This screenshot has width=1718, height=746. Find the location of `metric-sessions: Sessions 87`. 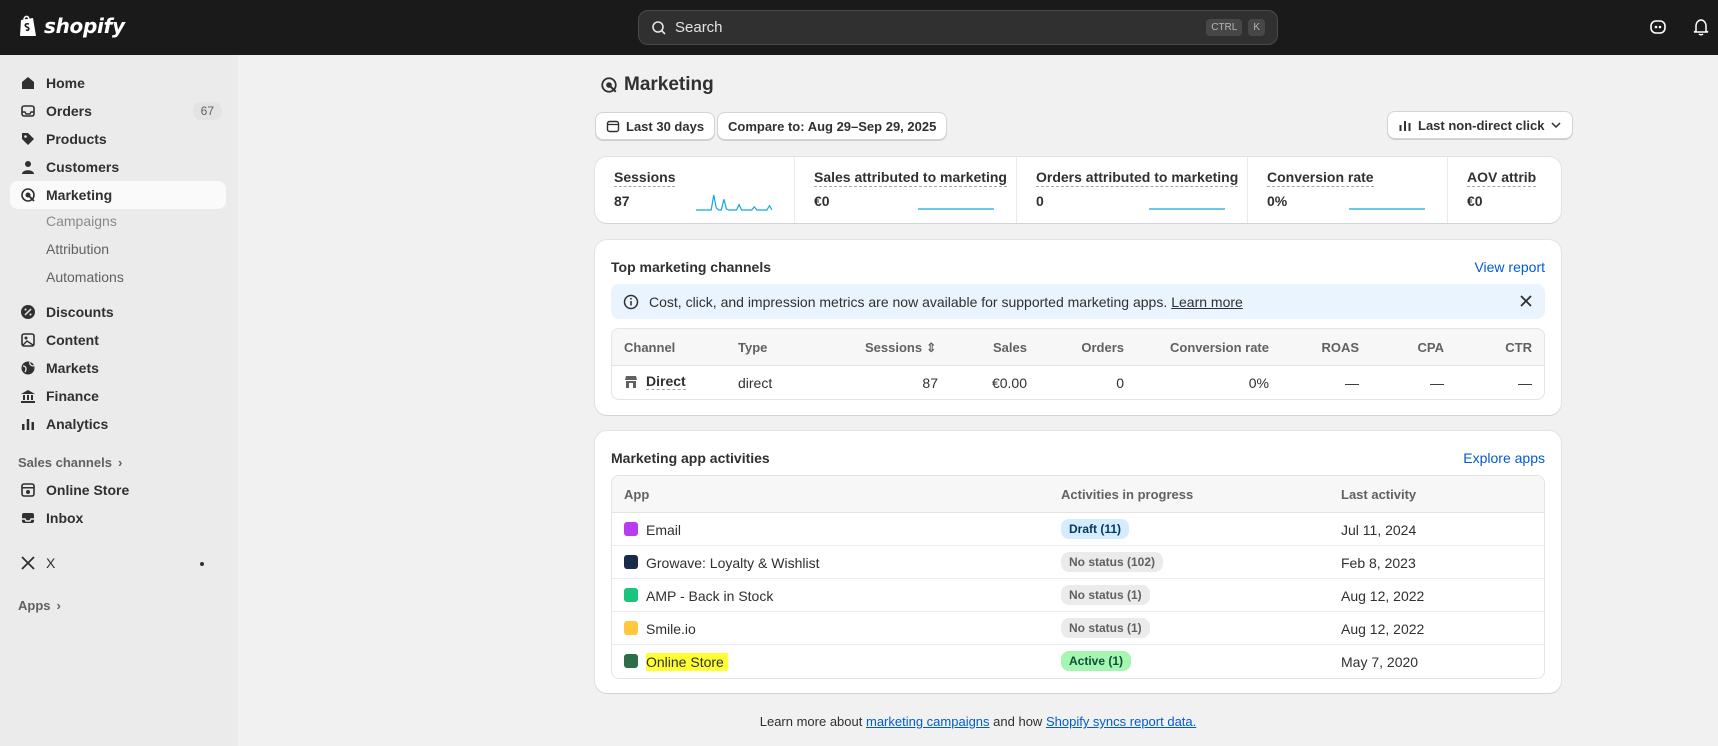

metric-sessions: Sessions 87 is located at coordinates (695, 190).